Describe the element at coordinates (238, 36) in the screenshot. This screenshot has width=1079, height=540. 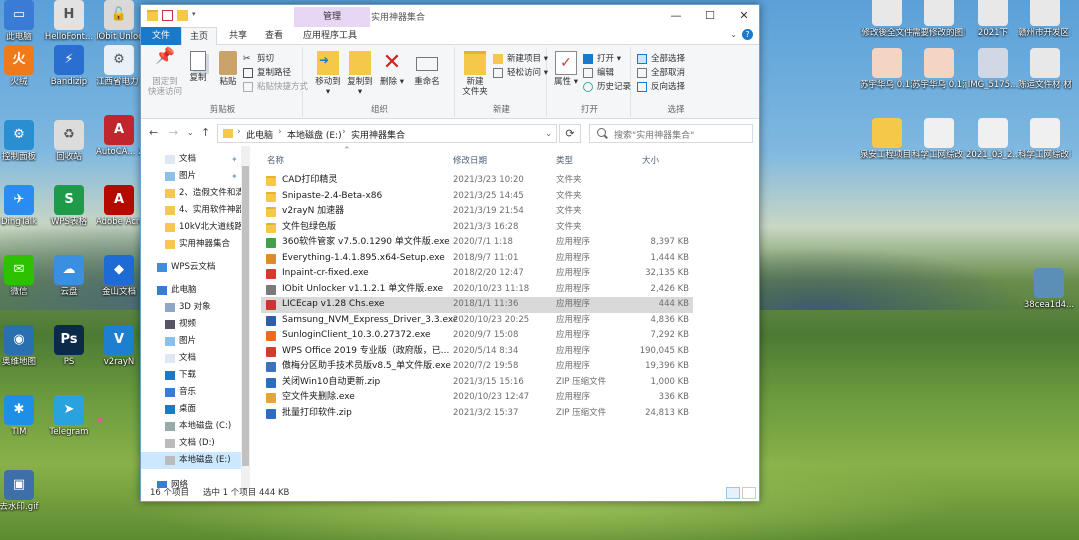
I see `tab-share: 共享` at that location.